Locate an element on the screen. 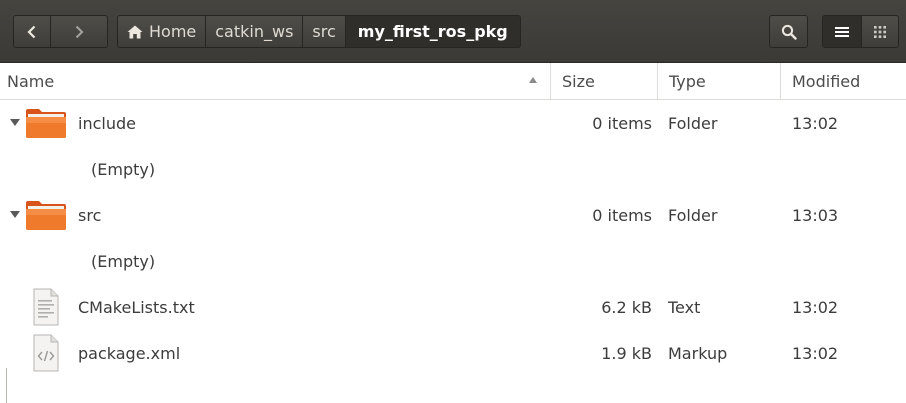  grid-view-button is located at coordinates (880, 31).